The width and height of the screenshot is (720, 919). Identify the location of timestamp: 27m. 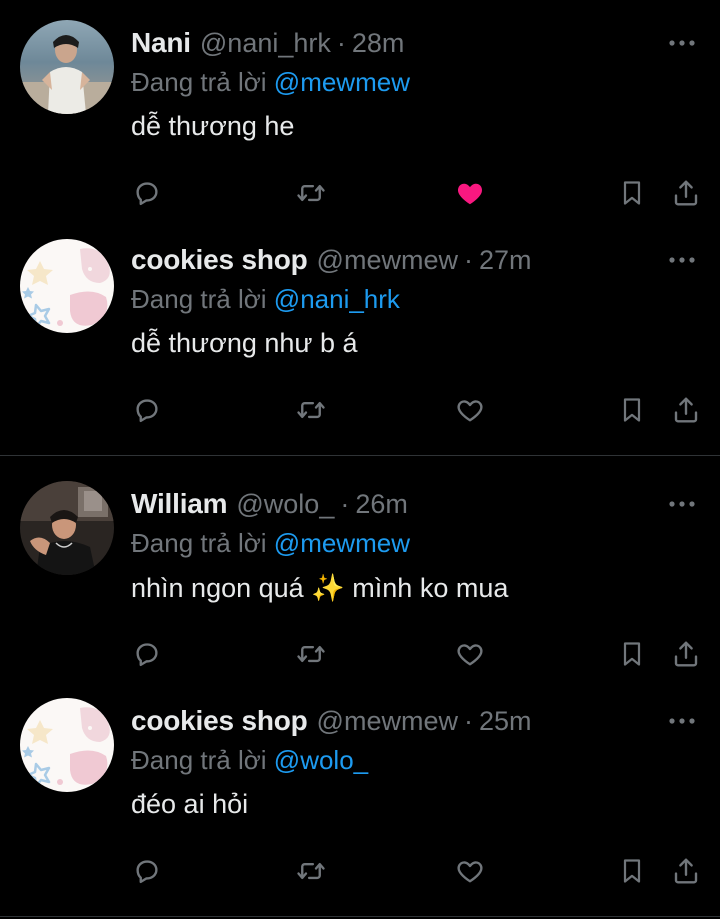
(505, 260).